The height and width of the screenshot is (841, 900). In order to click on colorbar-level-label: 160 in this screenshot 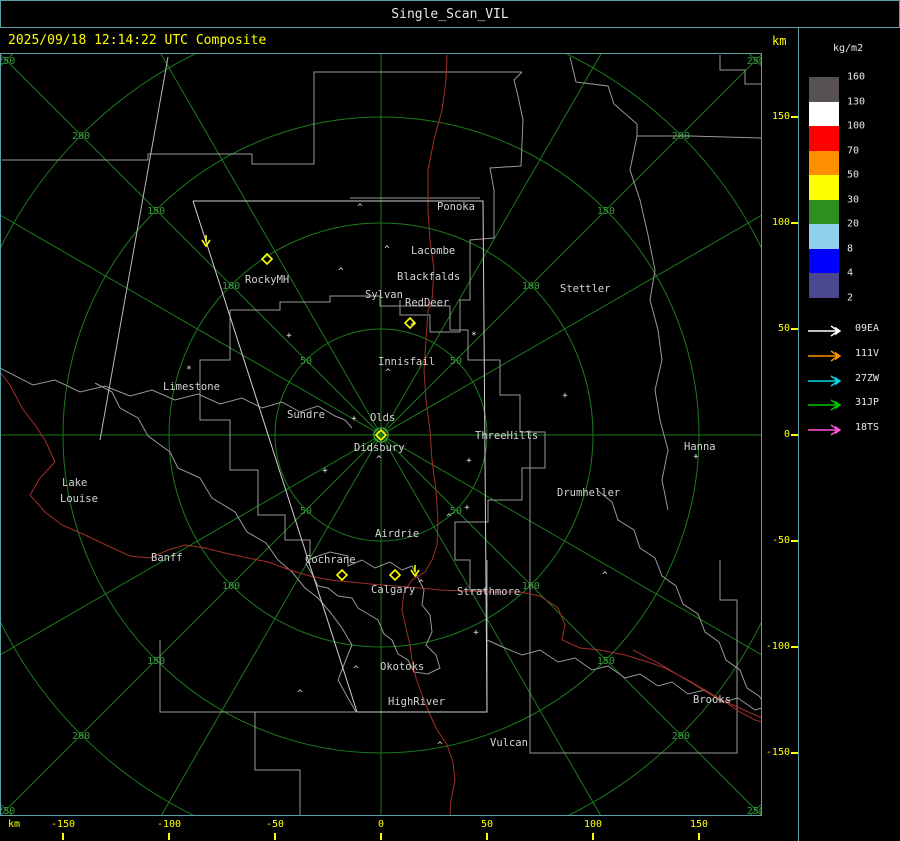, I will do `click(856, 77)`.